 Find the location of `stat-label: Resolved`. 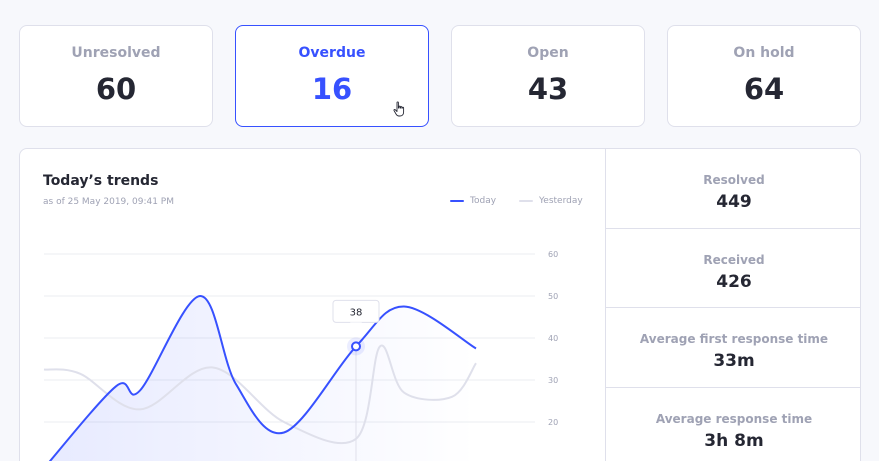

stat-label: Resolved is located at coordinates (734, 180).